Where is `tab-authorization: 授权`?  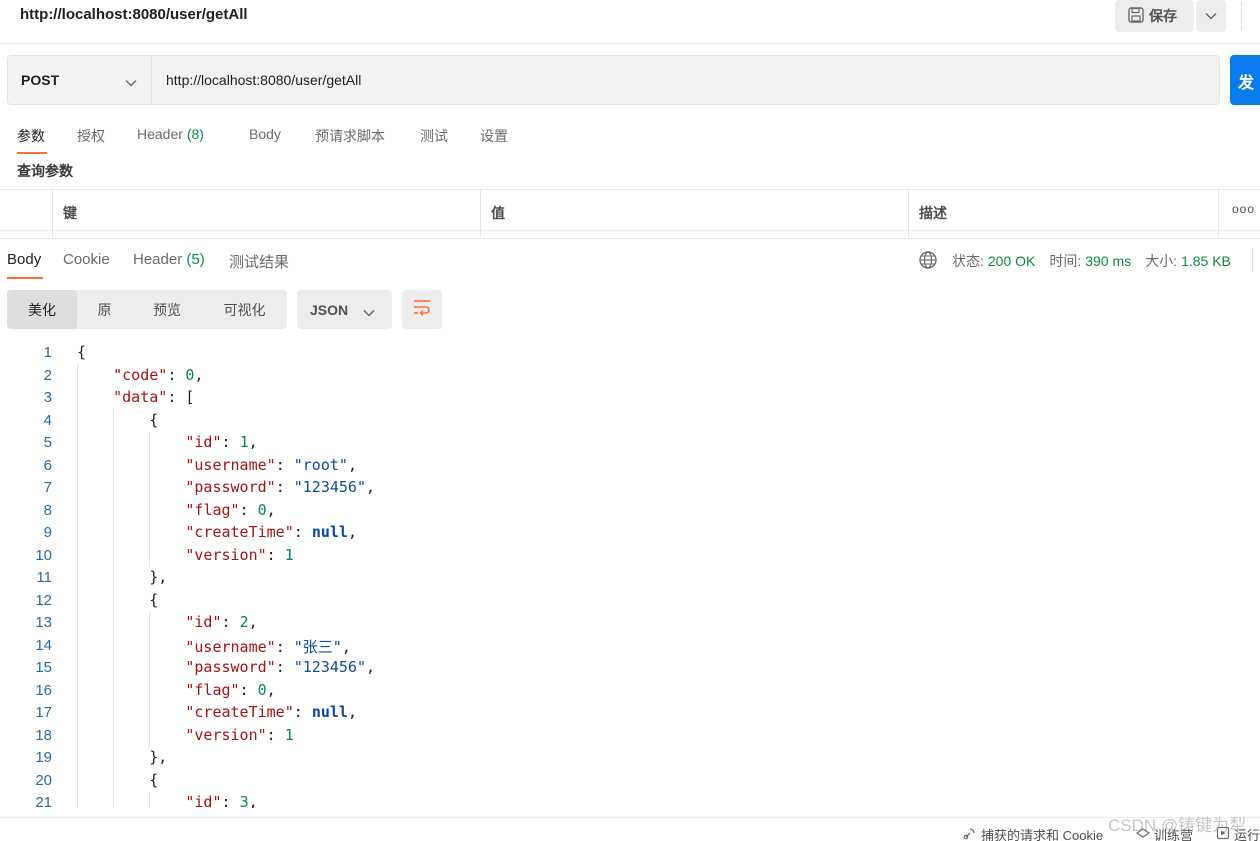 tab-authorization: 授权 is located at coordinates (91, 136).